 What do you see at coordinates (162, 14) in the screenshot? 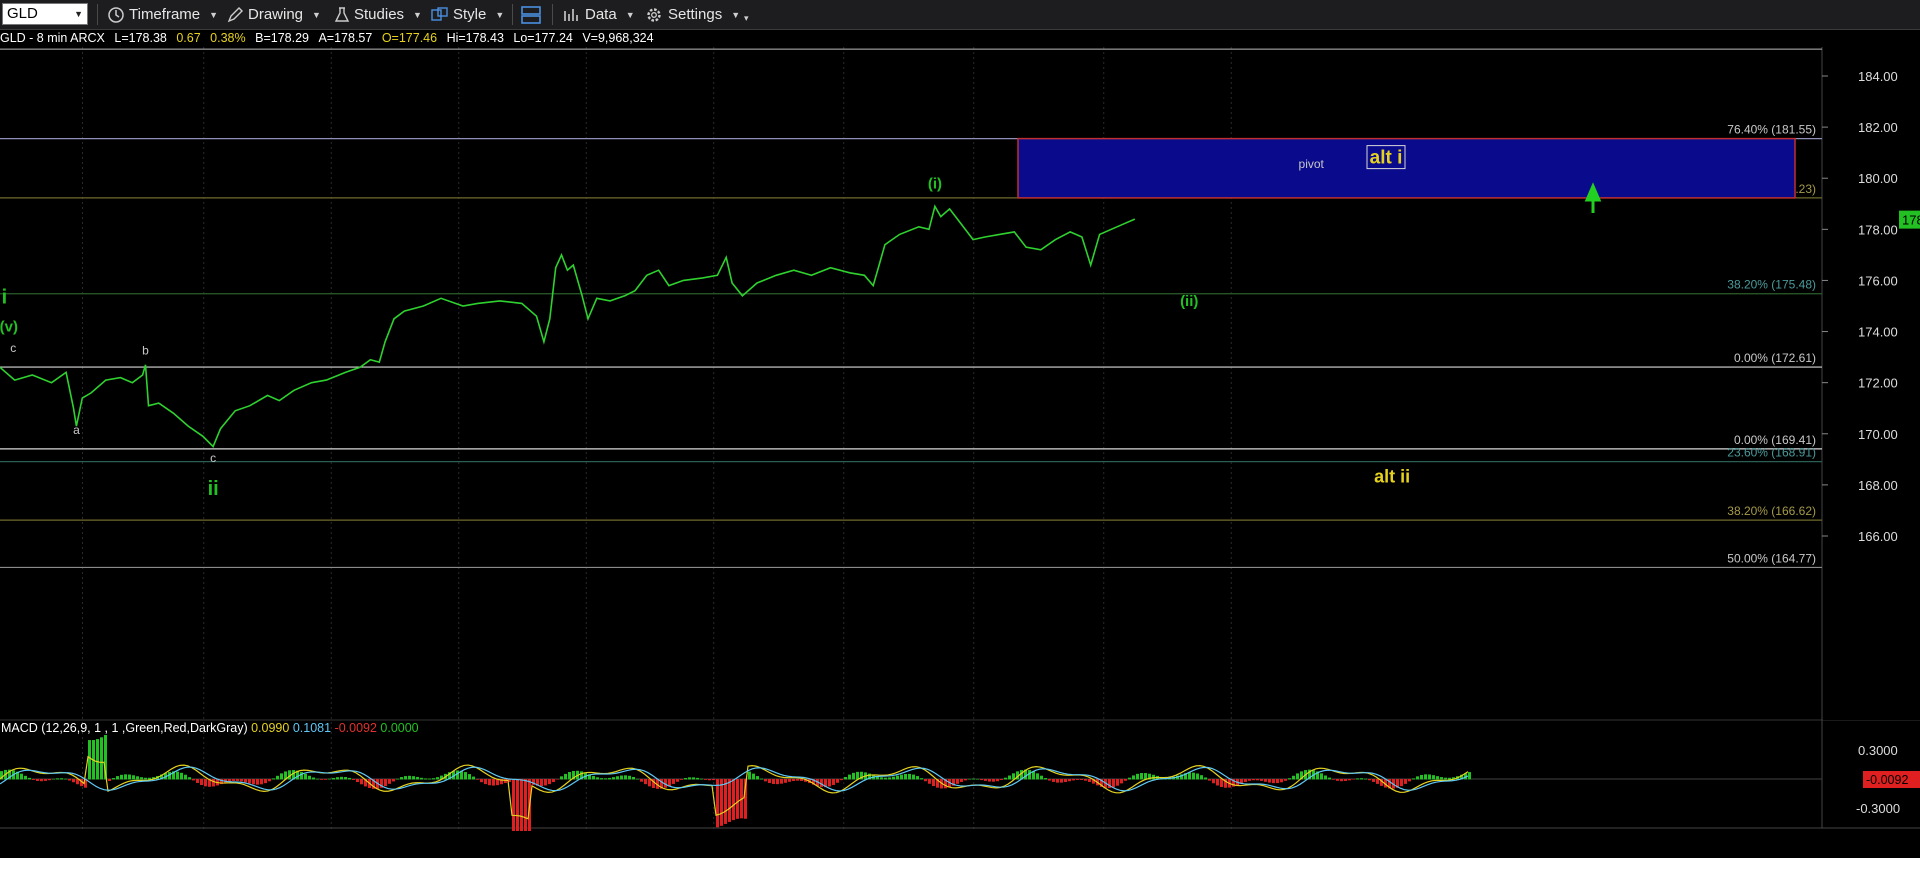
I see `timeframe-menu: Timeframe ▼` at bounding box center [162, 14].